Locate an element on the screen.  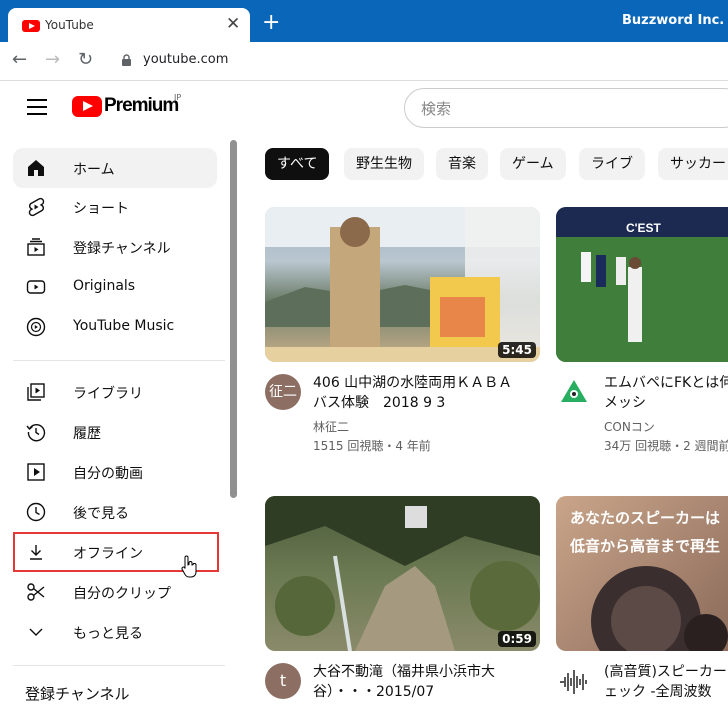
chip-games: ゲーム is located at coordinates (533, 164).